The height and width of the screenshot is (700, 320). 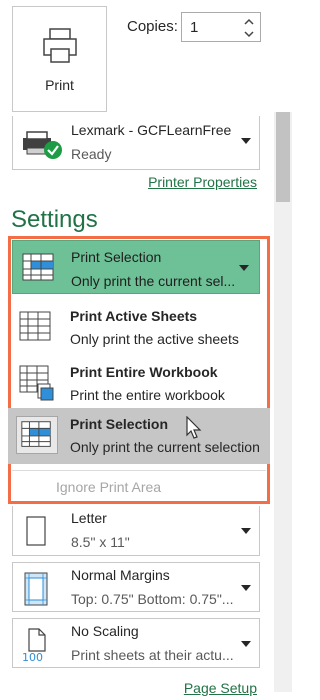 I want to click on paper-size-title: Letter, so click(x=89, y=518).